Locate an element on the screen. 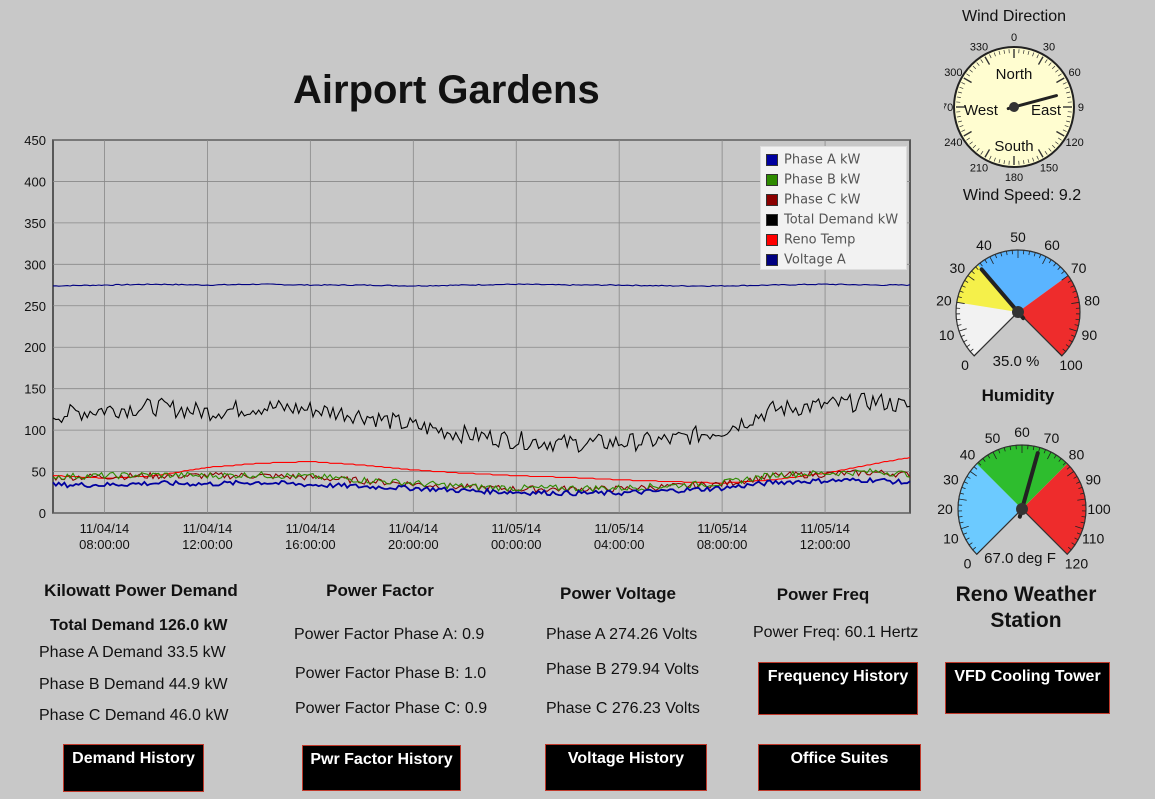  y-tick-label: 0 is located at coordinates (42, 513).